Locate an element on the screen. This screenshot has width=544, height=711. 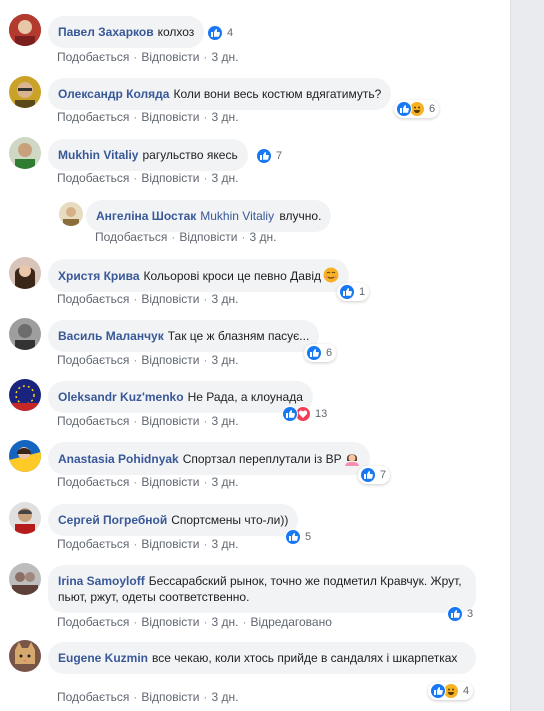
comment-author: Ангеліна Шостак is located at coordinates (146, 216).